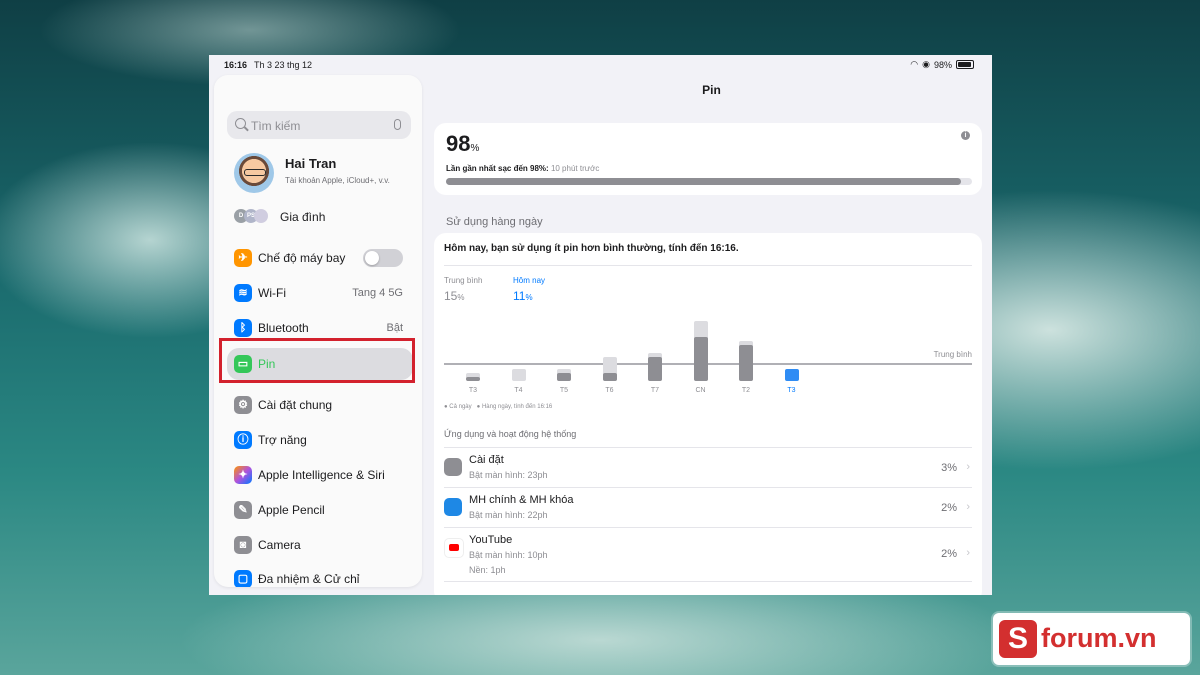  Describe the element at coordinates (529, 289) in the screenshot. I see `today-stat: Hôm nay 11%` at that location.